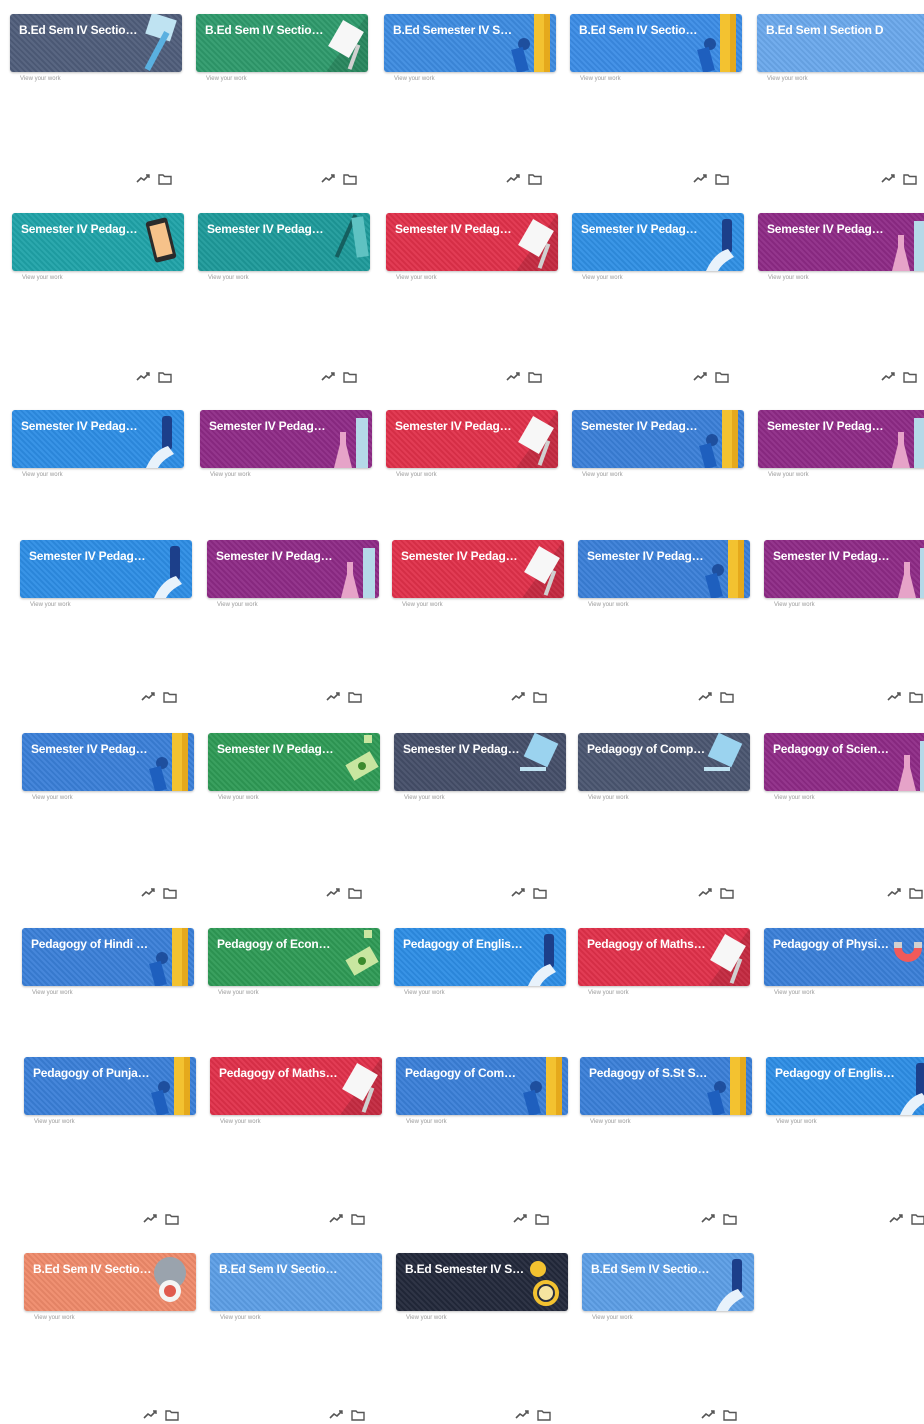  I want to click on class-banner: B.Ed Sem IV Section B, so click(96, 43).